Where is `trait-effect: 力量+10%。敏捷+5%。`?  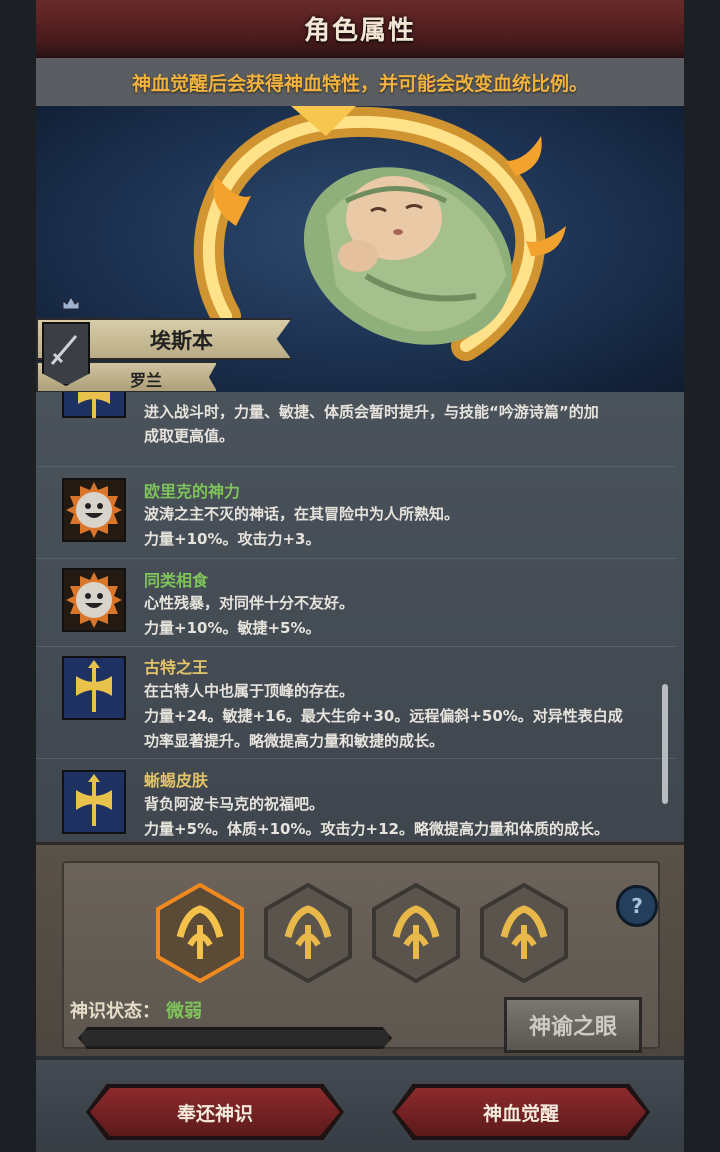
trait-effect: 力量+10%。敏捷+5%。 is located at coordinates (232, 628).